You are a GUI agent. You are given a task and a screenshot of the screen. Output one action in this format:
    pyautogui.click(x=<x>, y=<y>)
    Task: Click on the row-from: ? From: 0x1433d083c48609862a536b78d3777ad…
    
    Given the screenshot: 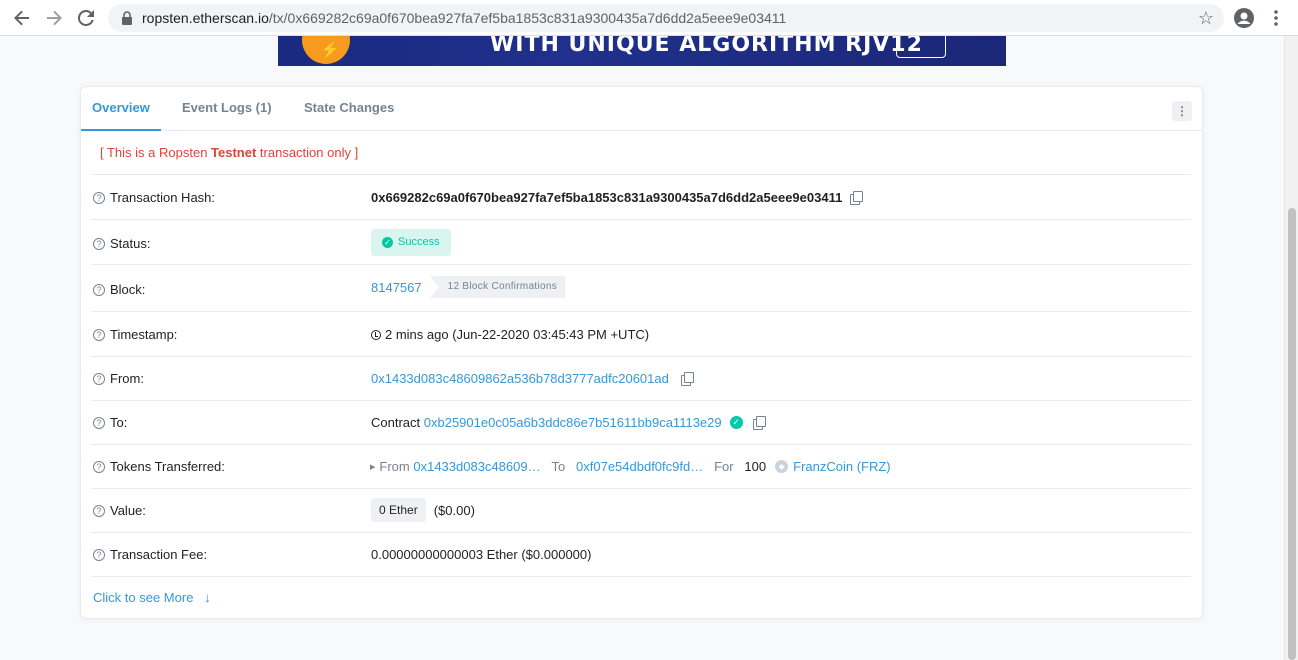 What is the action you would take?
    pyautogui.click(x=641, y=378)
    